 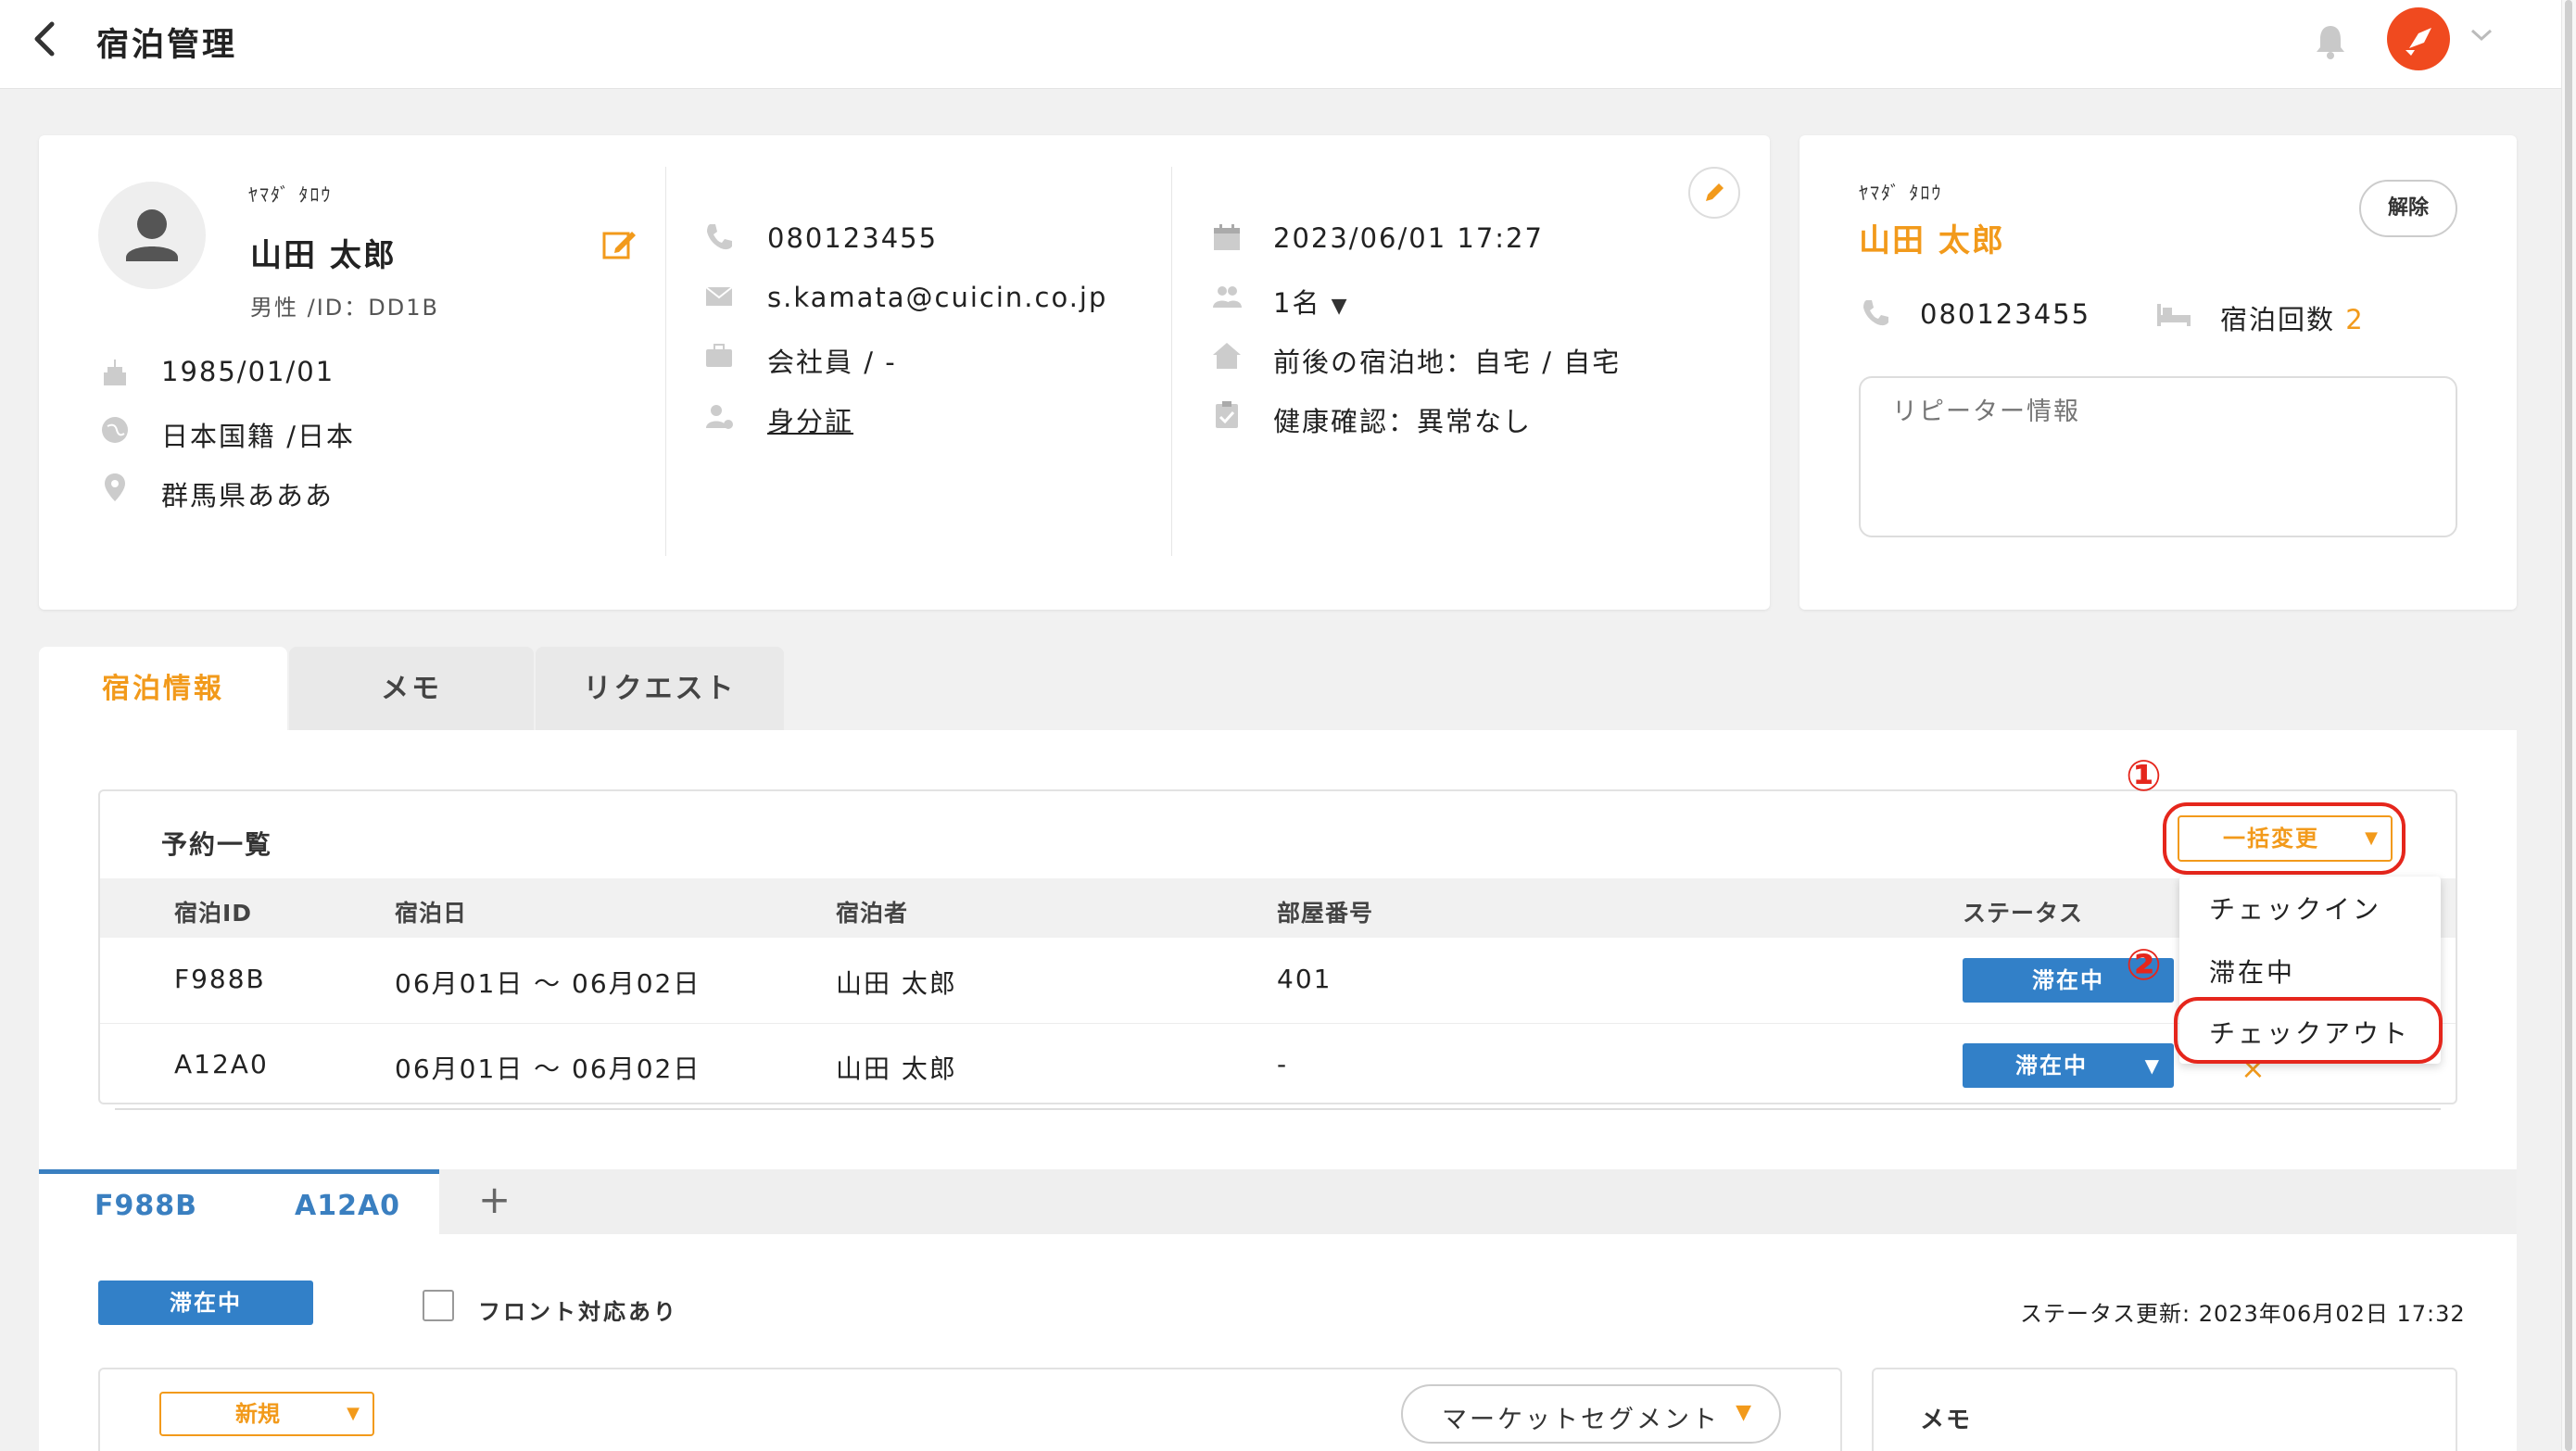 I want to click on row-2-status-select: 滞在中 ▼, so click(x=2069, y=1065).